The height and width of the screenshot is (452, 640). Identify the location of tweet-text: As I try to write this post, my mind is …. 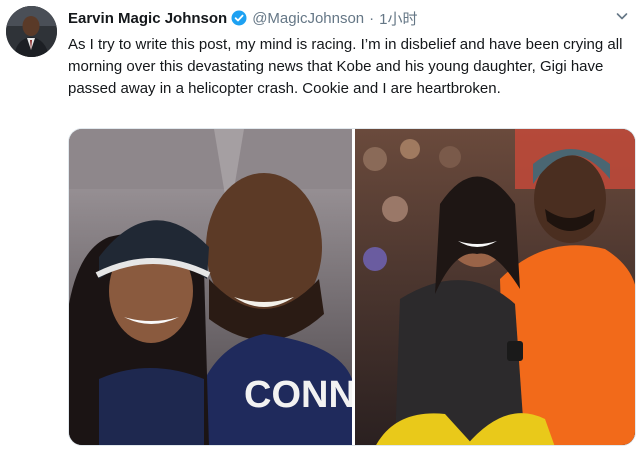
(345, 66).